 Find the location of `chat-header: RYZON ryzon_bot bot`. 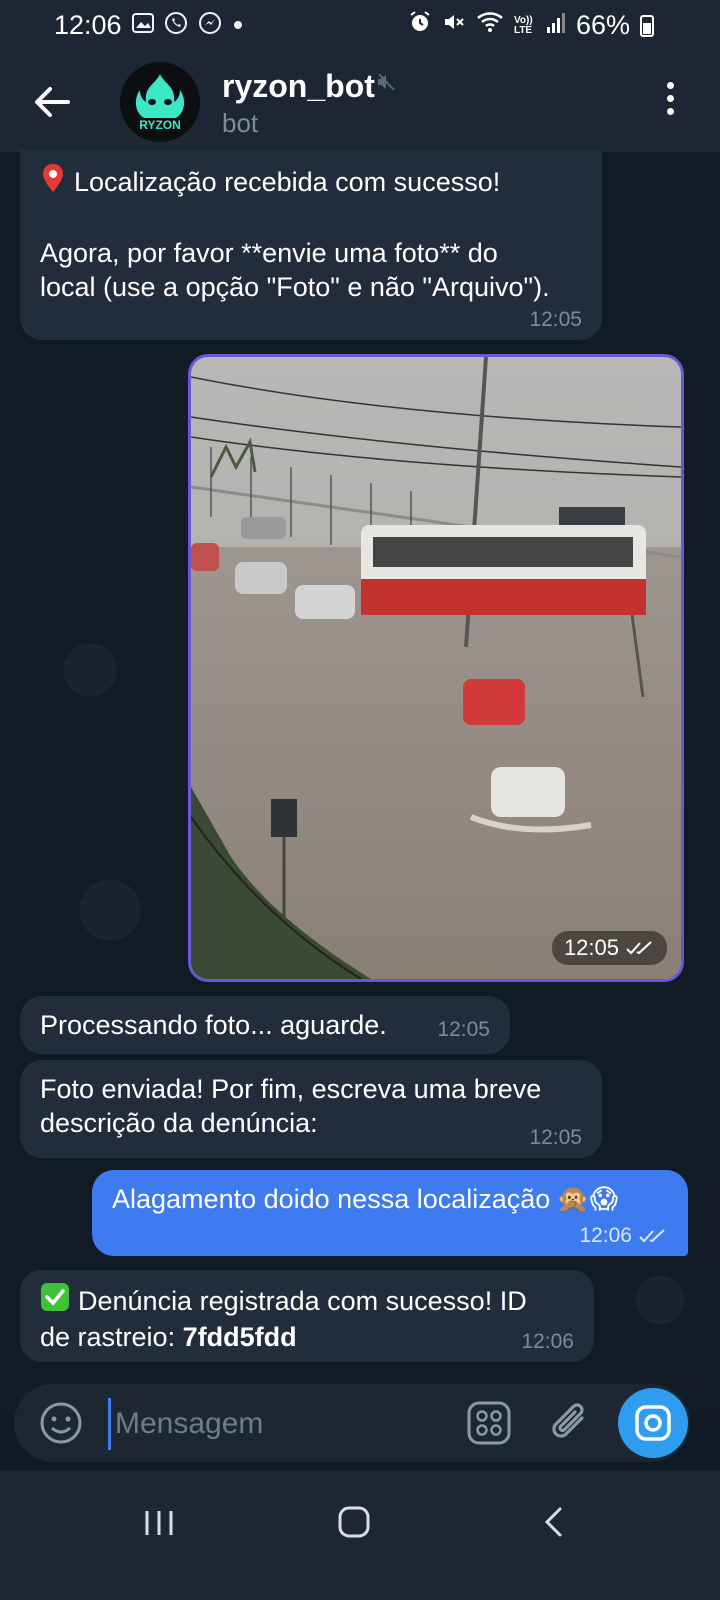

chat-header: RYZON ryzon_bot bot is located at coordinates (360, 102).